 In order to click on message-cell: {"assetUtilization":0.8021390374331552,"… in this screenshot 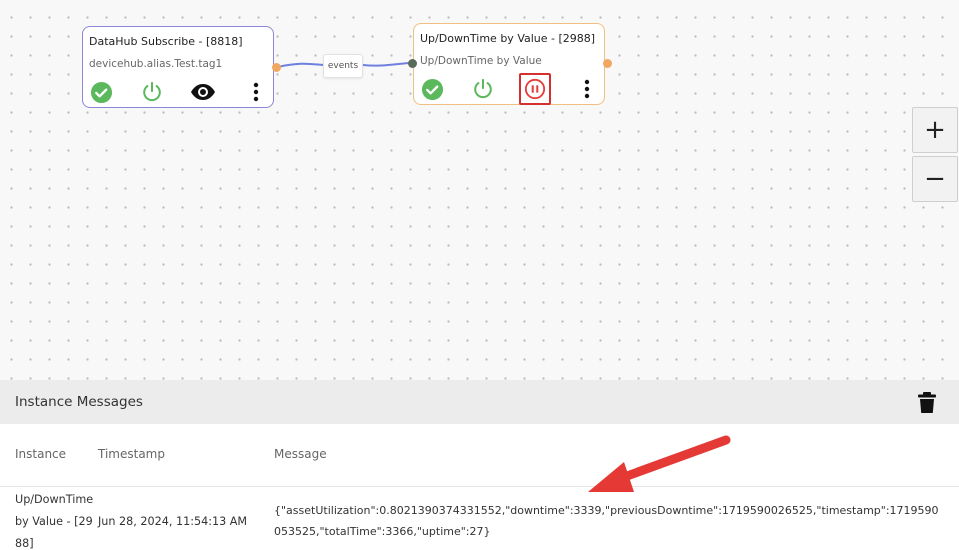, I will do `click(606, 521)`.